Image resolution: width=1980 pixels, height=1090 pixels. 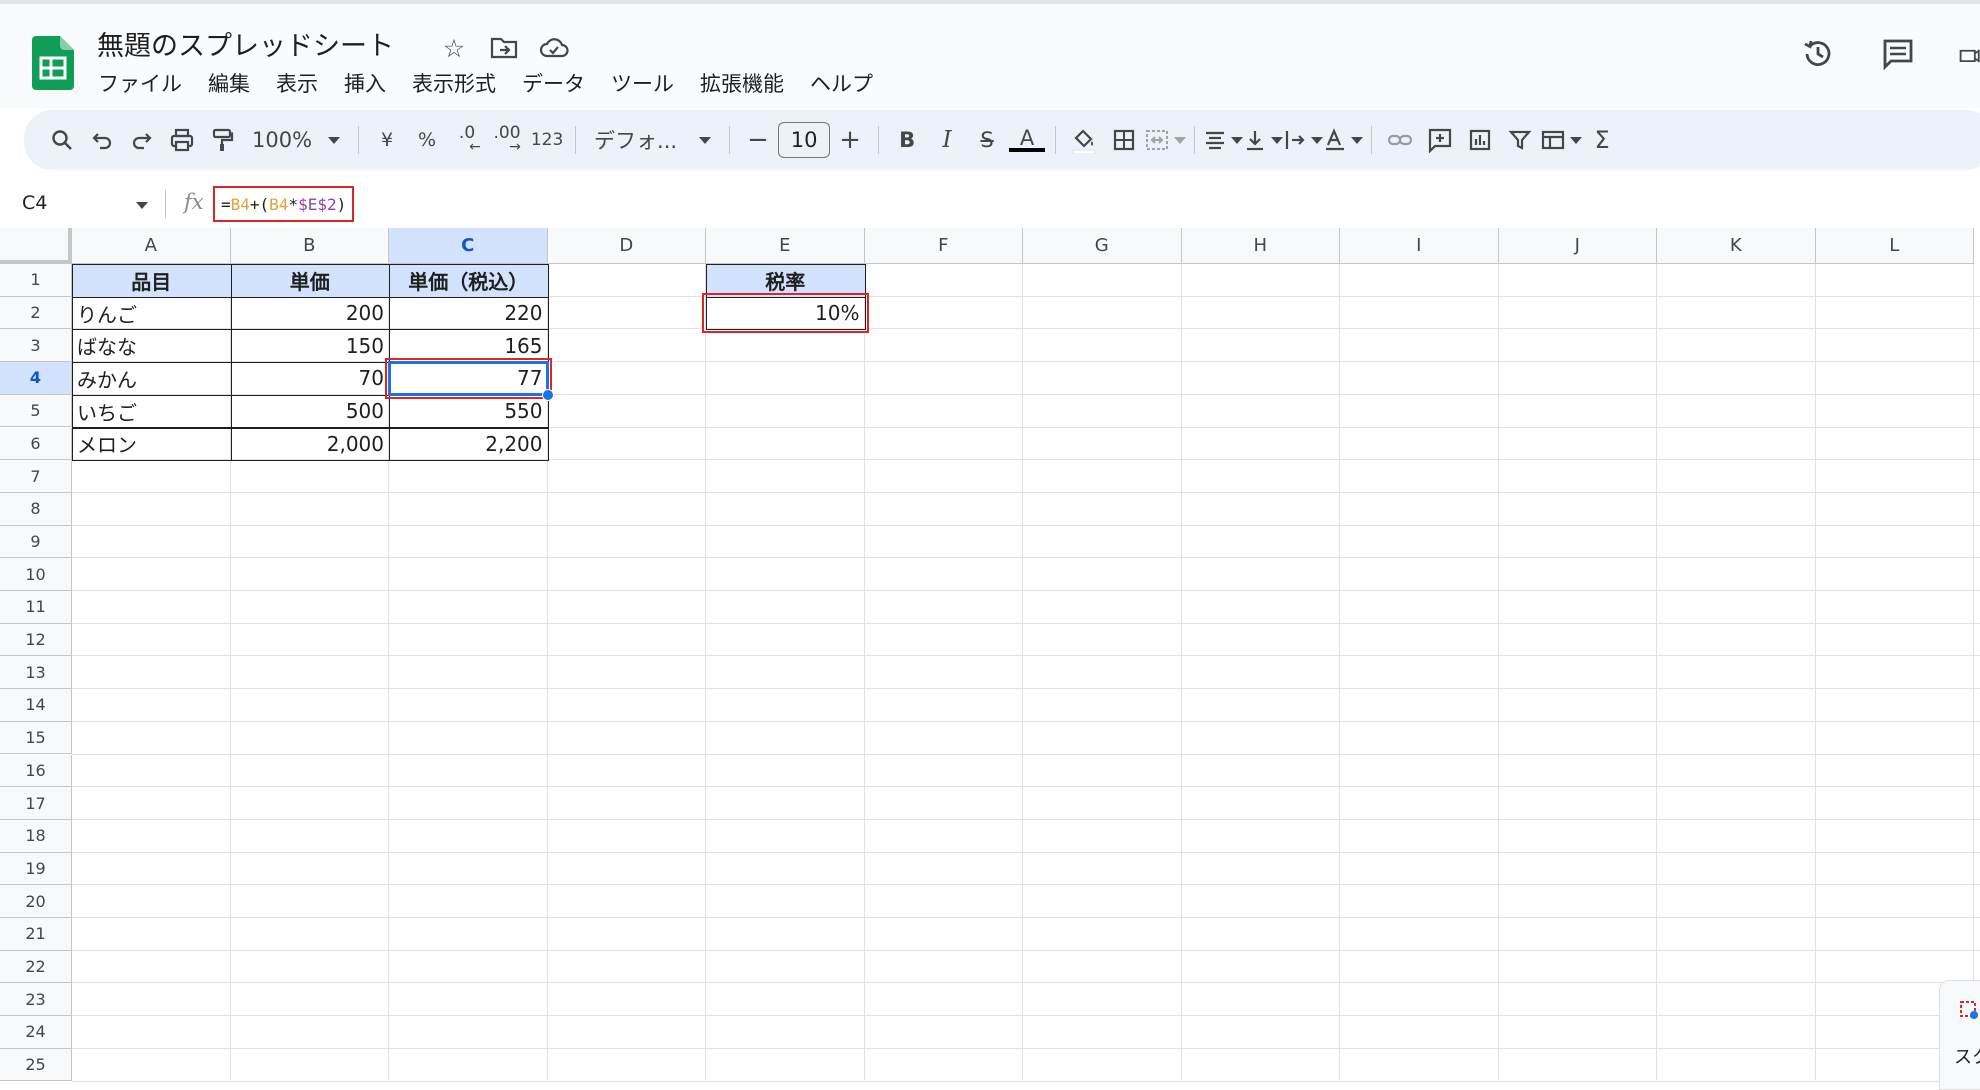 I want to click on version-history-icon, so click(x=1818, y=54).